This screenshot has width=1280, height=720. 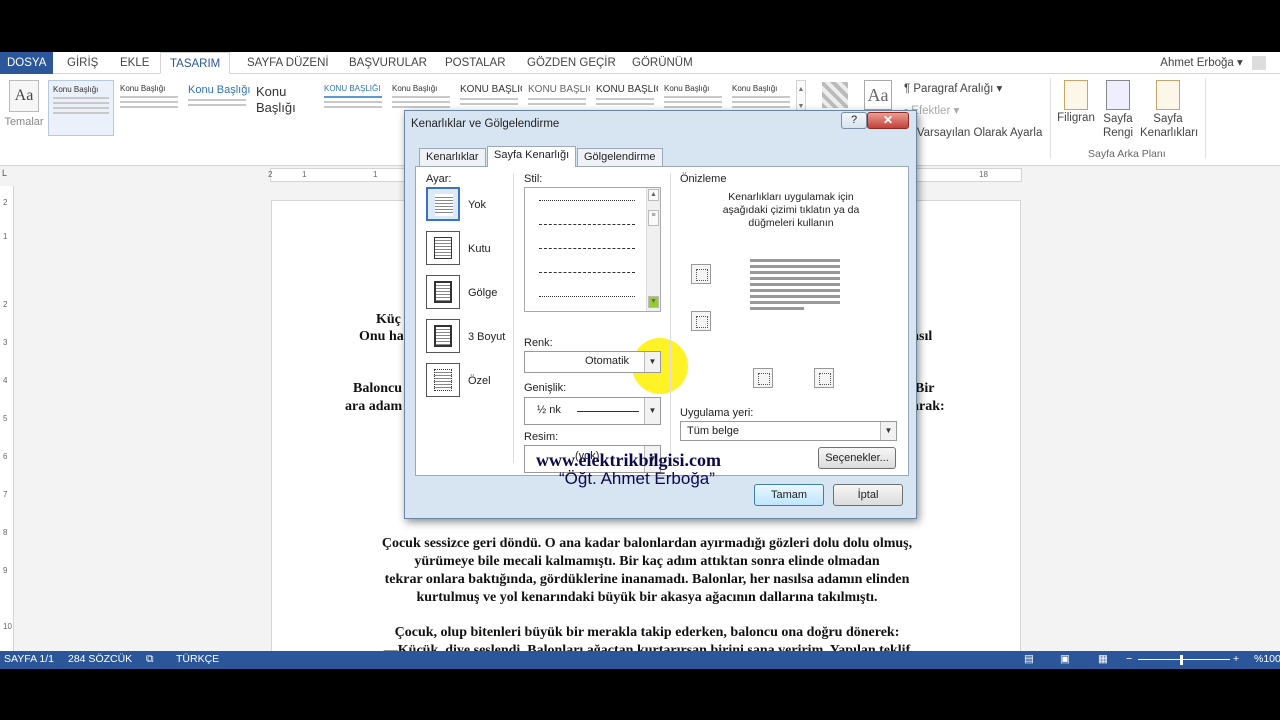 I want to click on tab-home: GİRİŞ, so click(x=82, y=63).